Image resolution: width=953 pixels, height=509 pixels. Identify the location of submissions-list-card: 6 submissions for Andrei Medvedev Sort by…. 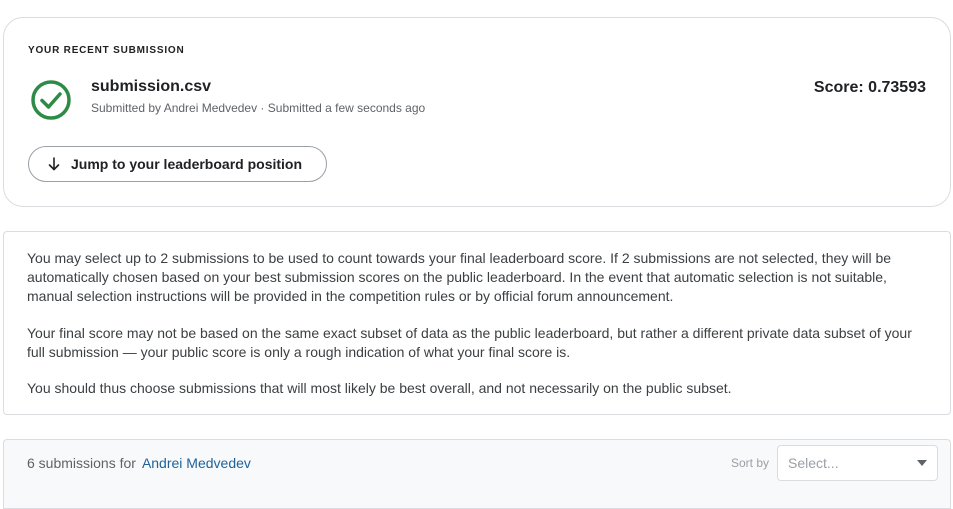
(477, 474).